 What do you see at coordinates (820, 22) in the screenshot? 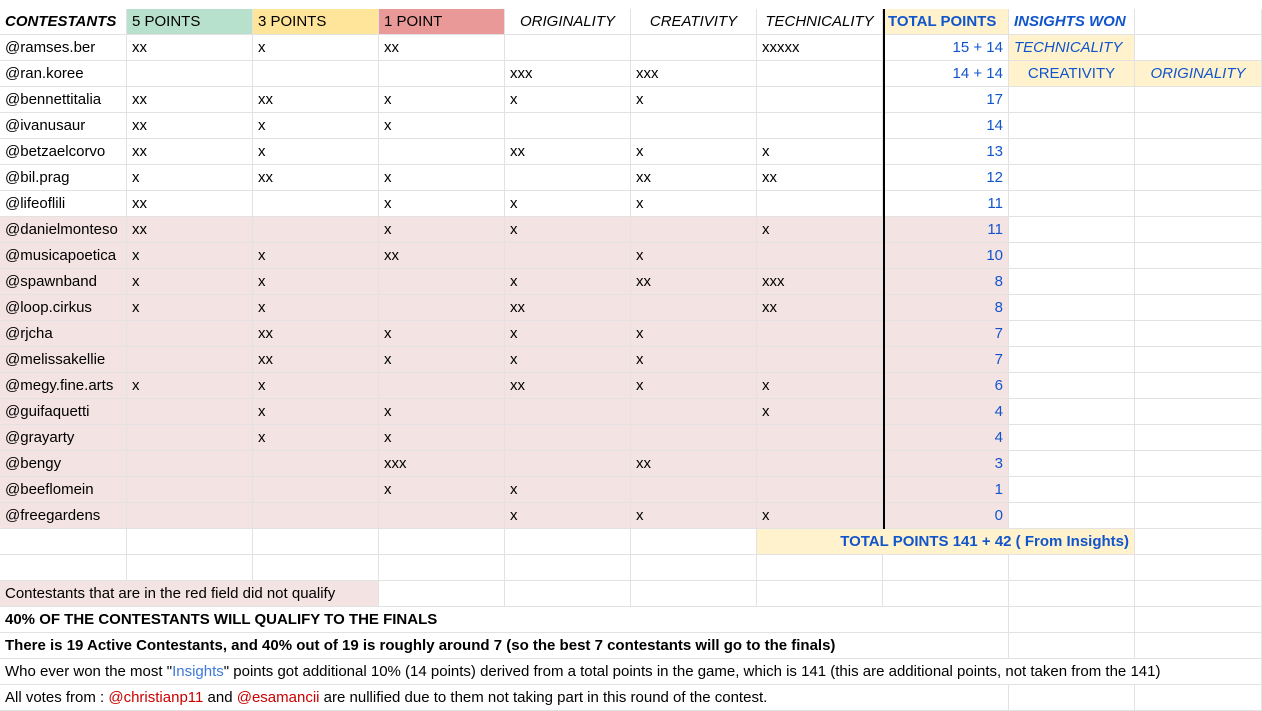
I see `header-technicality: TECHNICALITY` at bounding box center [820, 22].